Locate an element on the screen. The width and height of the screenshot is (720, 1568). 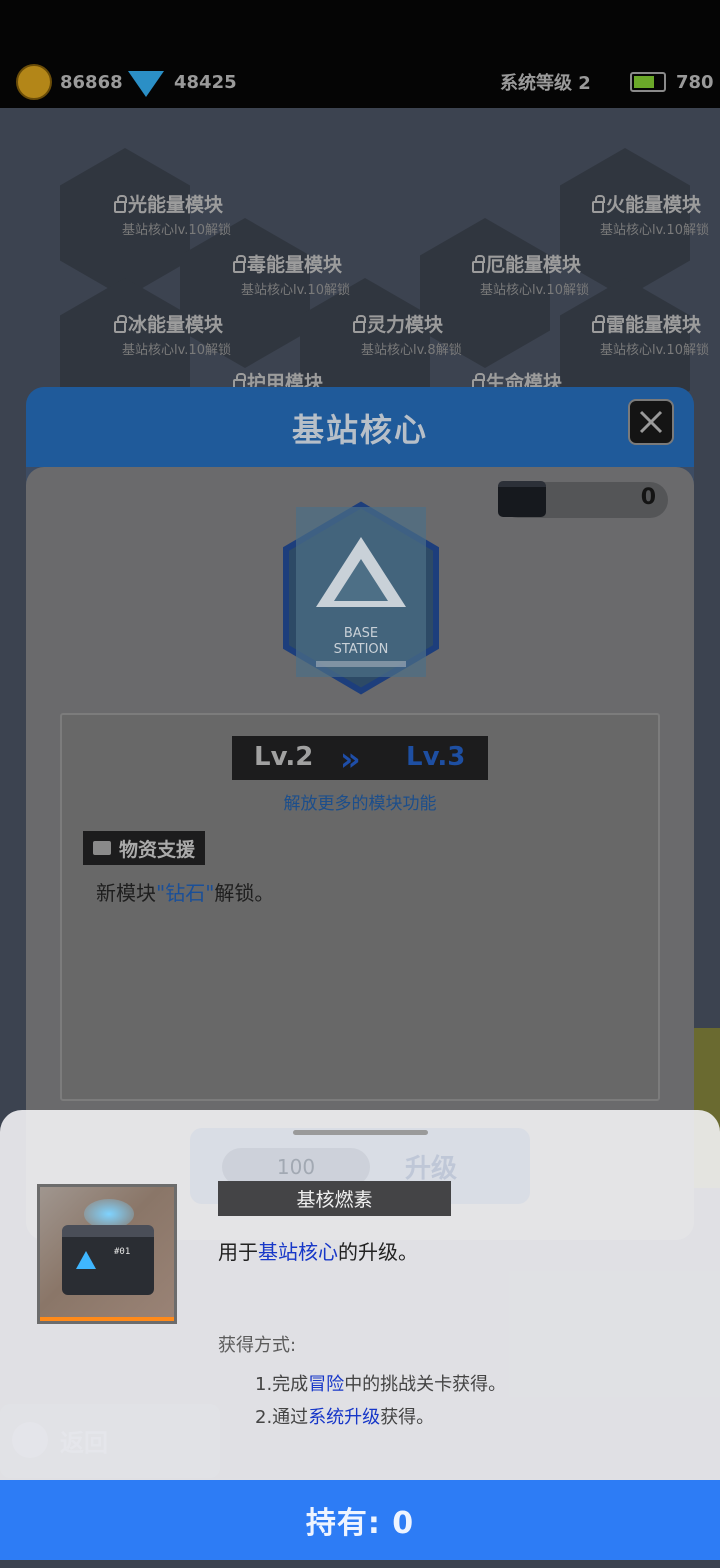
acquire-suffix: 获得。 is located at coordinates (407, 1417).